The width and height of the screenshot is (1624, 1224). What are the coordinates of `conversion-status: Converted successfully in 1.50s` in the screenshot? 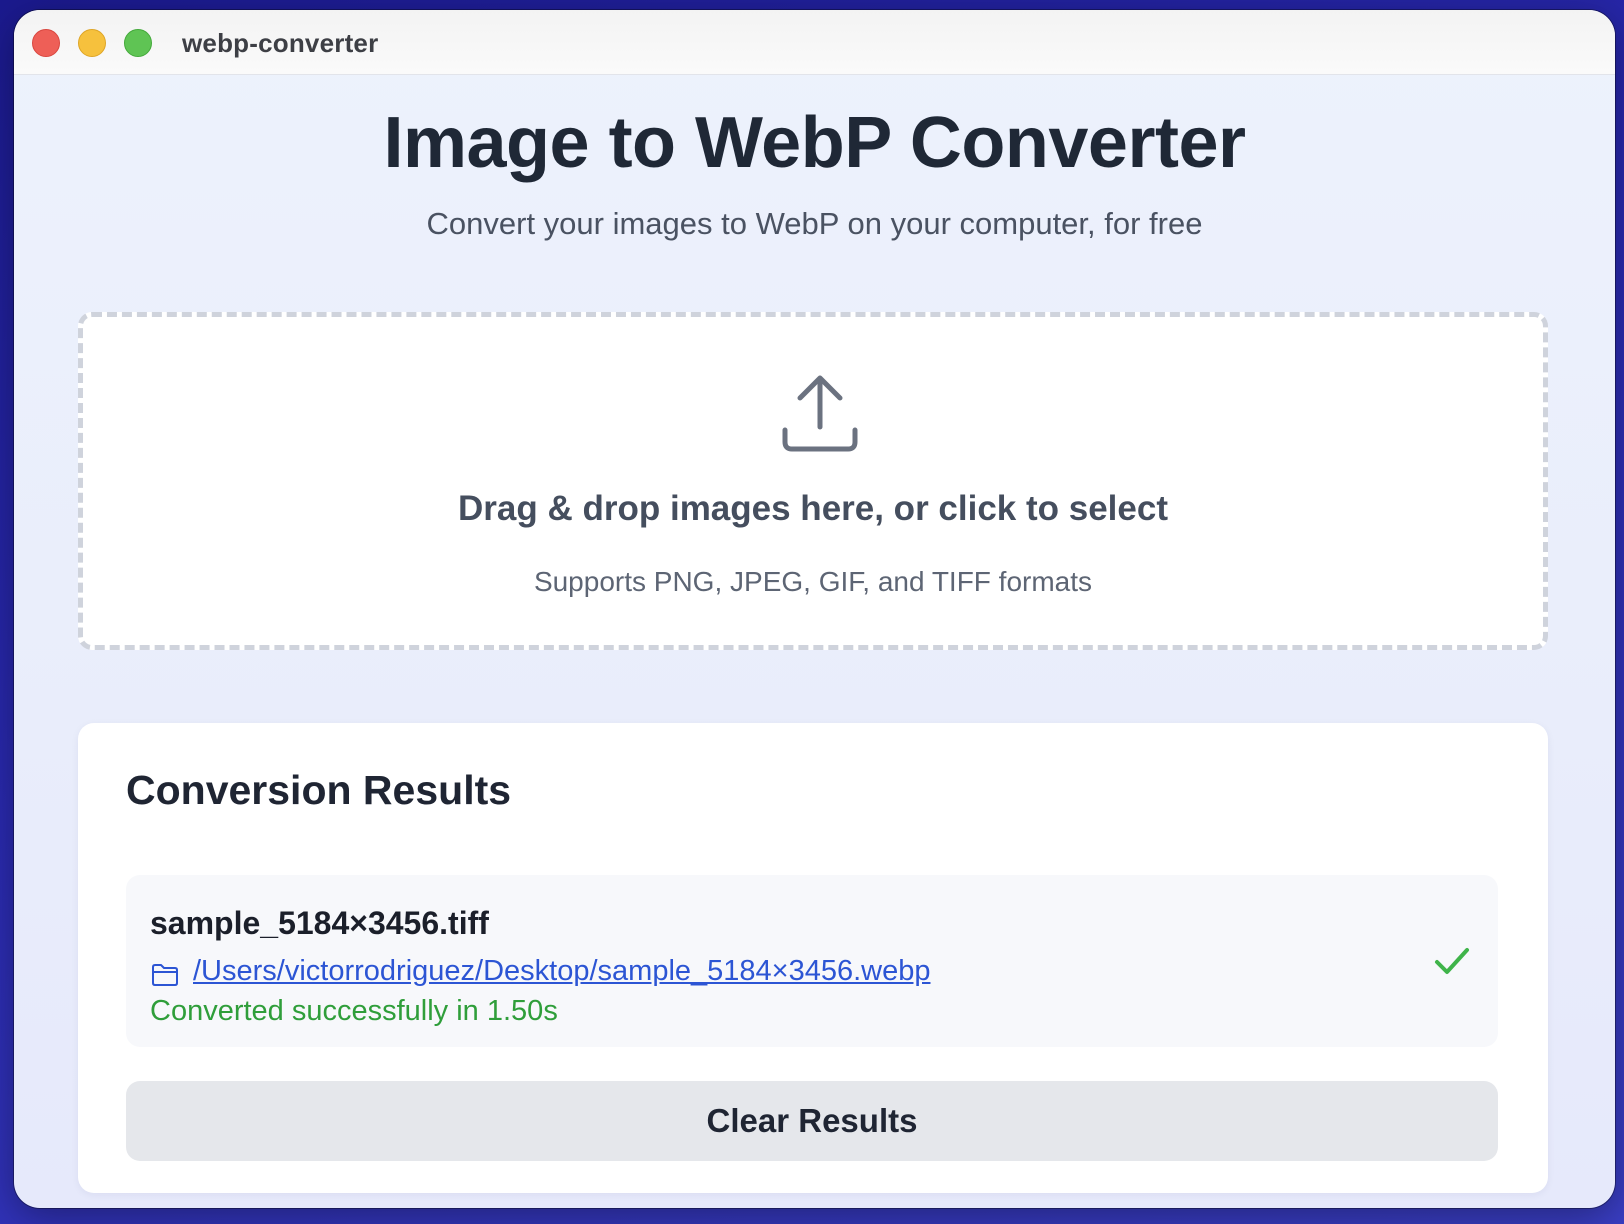 It's located at (354, 1011).